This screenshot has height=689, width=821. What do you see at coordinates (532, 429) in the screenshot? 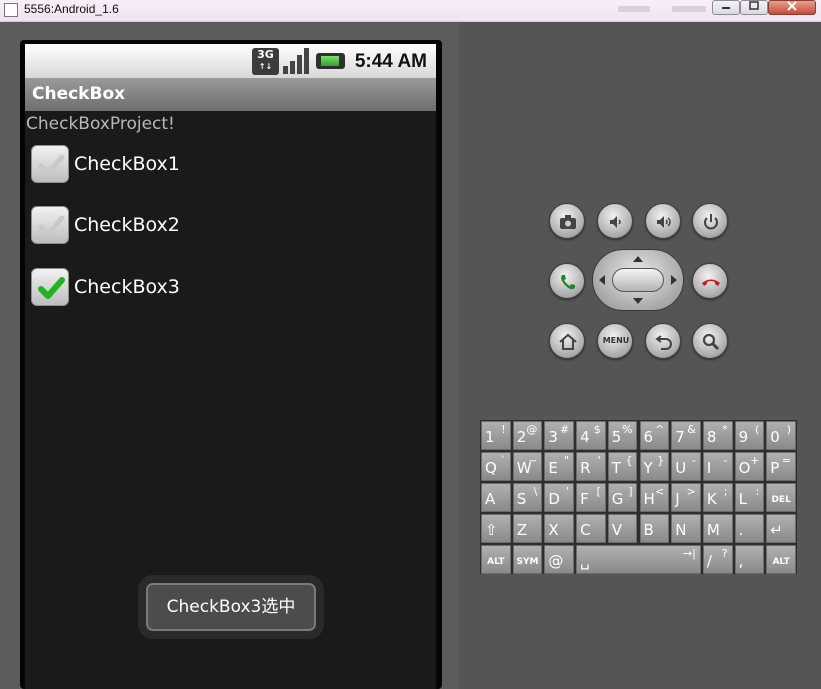
I see `key-alt-label: @` at bounding box center [532, 429].